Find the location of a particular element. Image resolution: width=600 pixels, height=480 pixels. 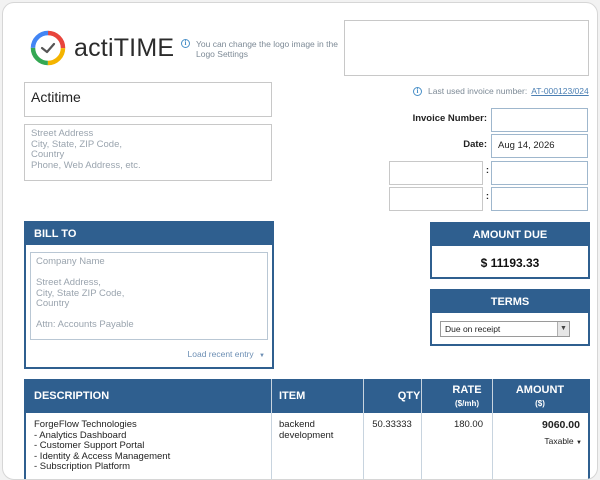

last-used-label: Last used invoice number: is located at coordinates (478, 91).